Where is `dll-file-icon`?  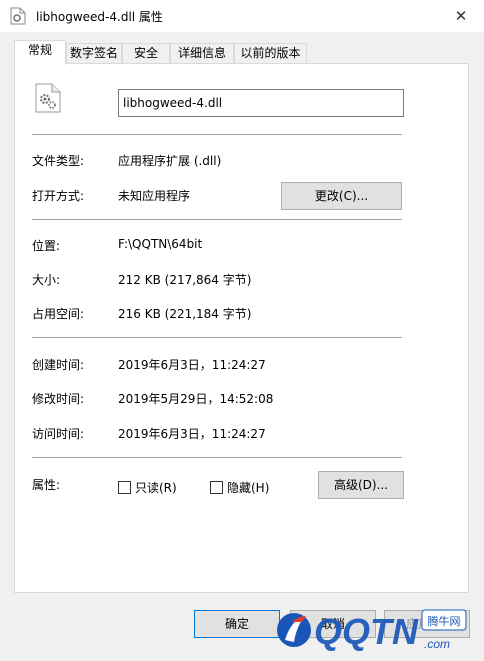
dll-file-icon is located at coordinates (48, 98).